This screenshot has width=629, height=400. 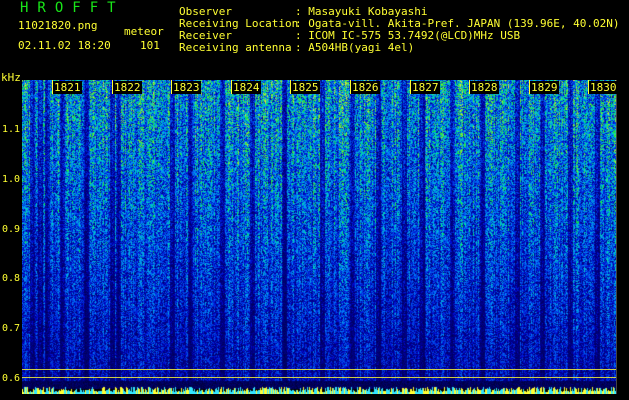 I want to click on minute-label: 1830, so click(x=603, y=87).